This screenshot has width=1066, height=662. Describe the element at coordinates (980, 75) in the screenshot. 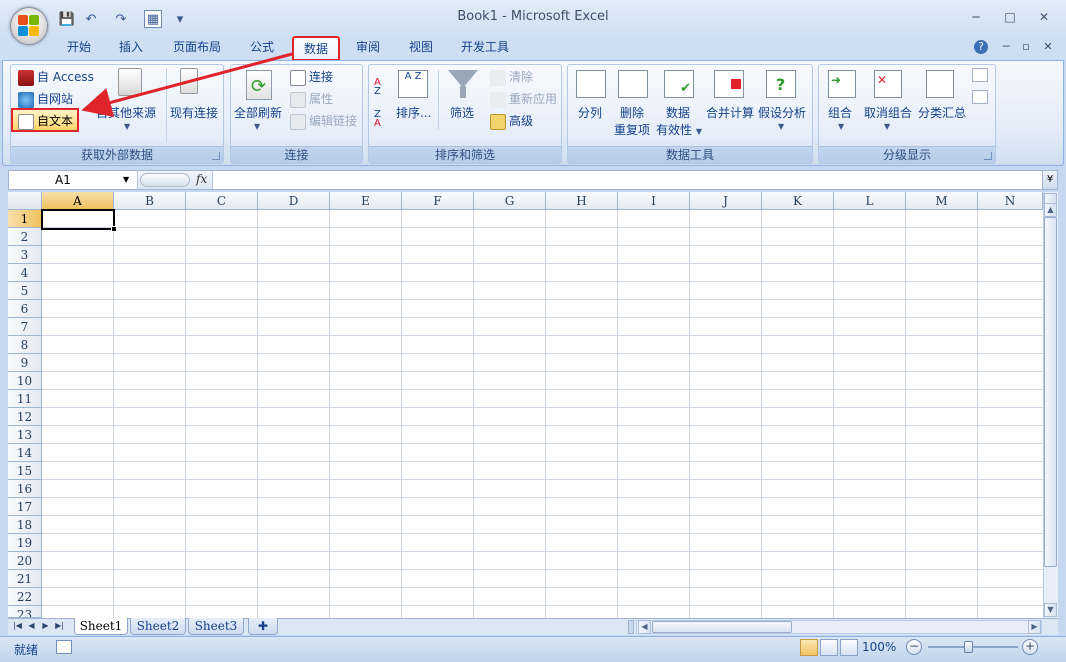

I see `show-detail-icon` at that location.